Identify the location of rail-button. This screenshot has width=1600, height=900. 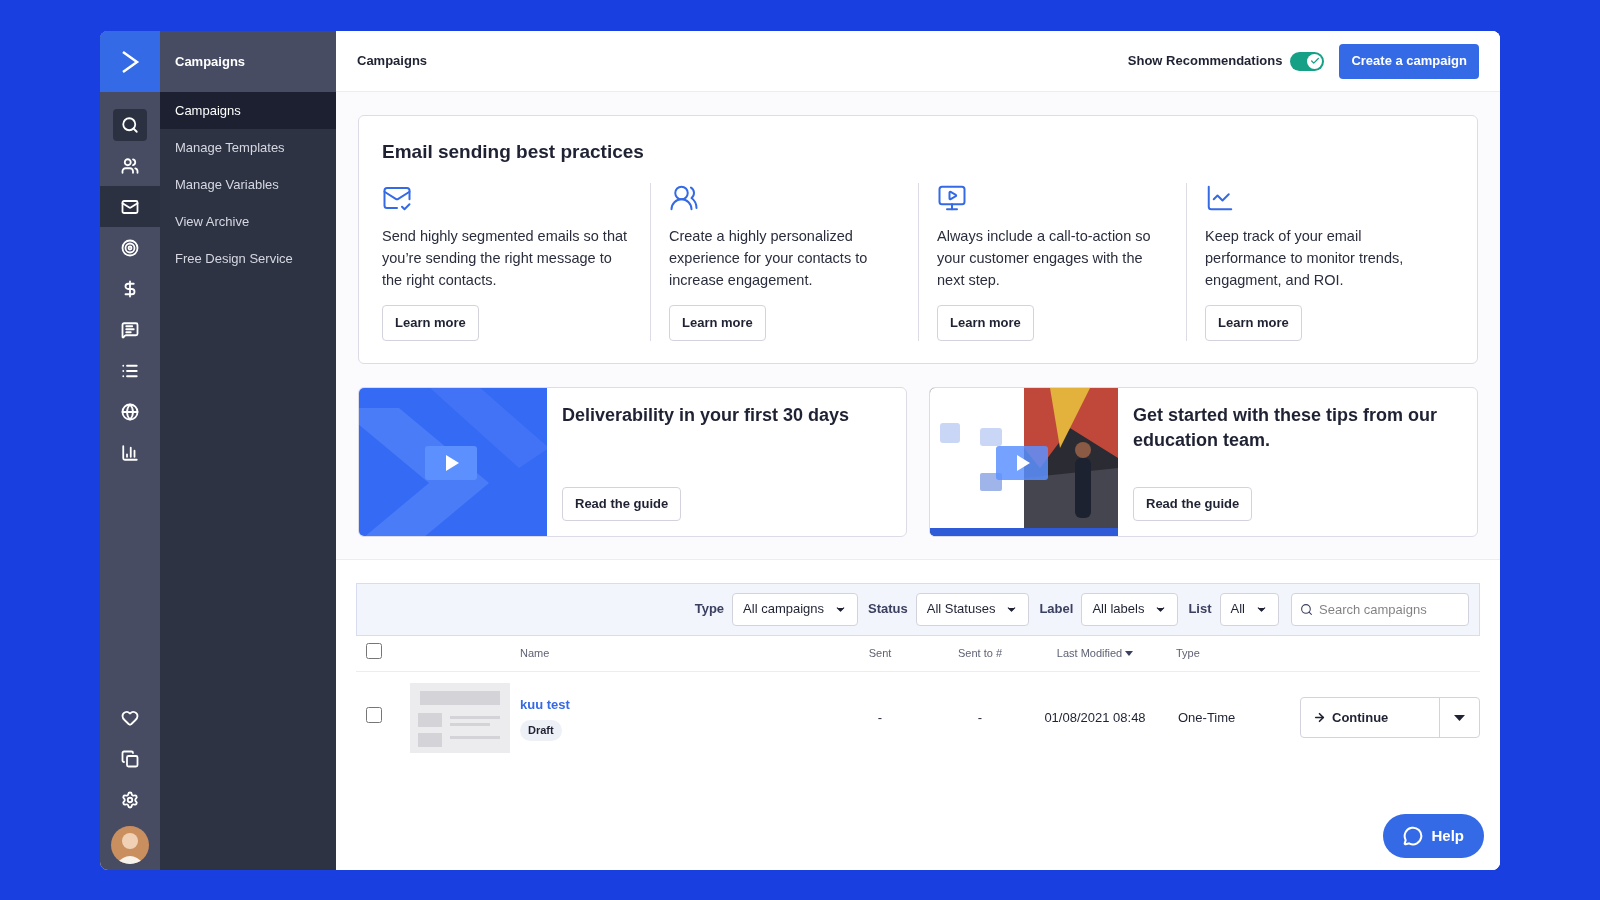
(130, 206).